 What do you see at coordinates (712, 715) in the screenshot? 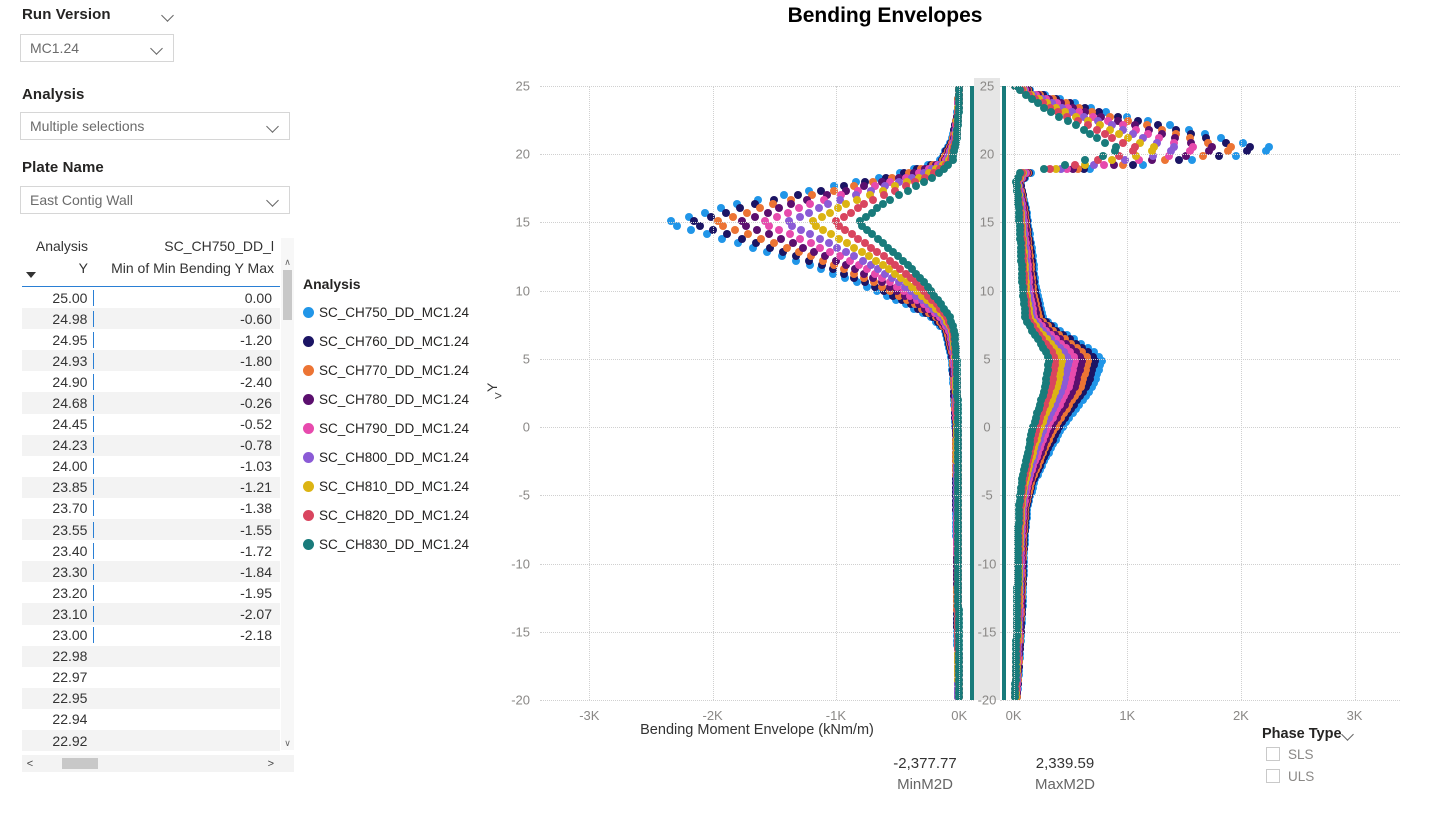
I see `x-axis-tick-label: -2K` at bounding box center [712, 715].